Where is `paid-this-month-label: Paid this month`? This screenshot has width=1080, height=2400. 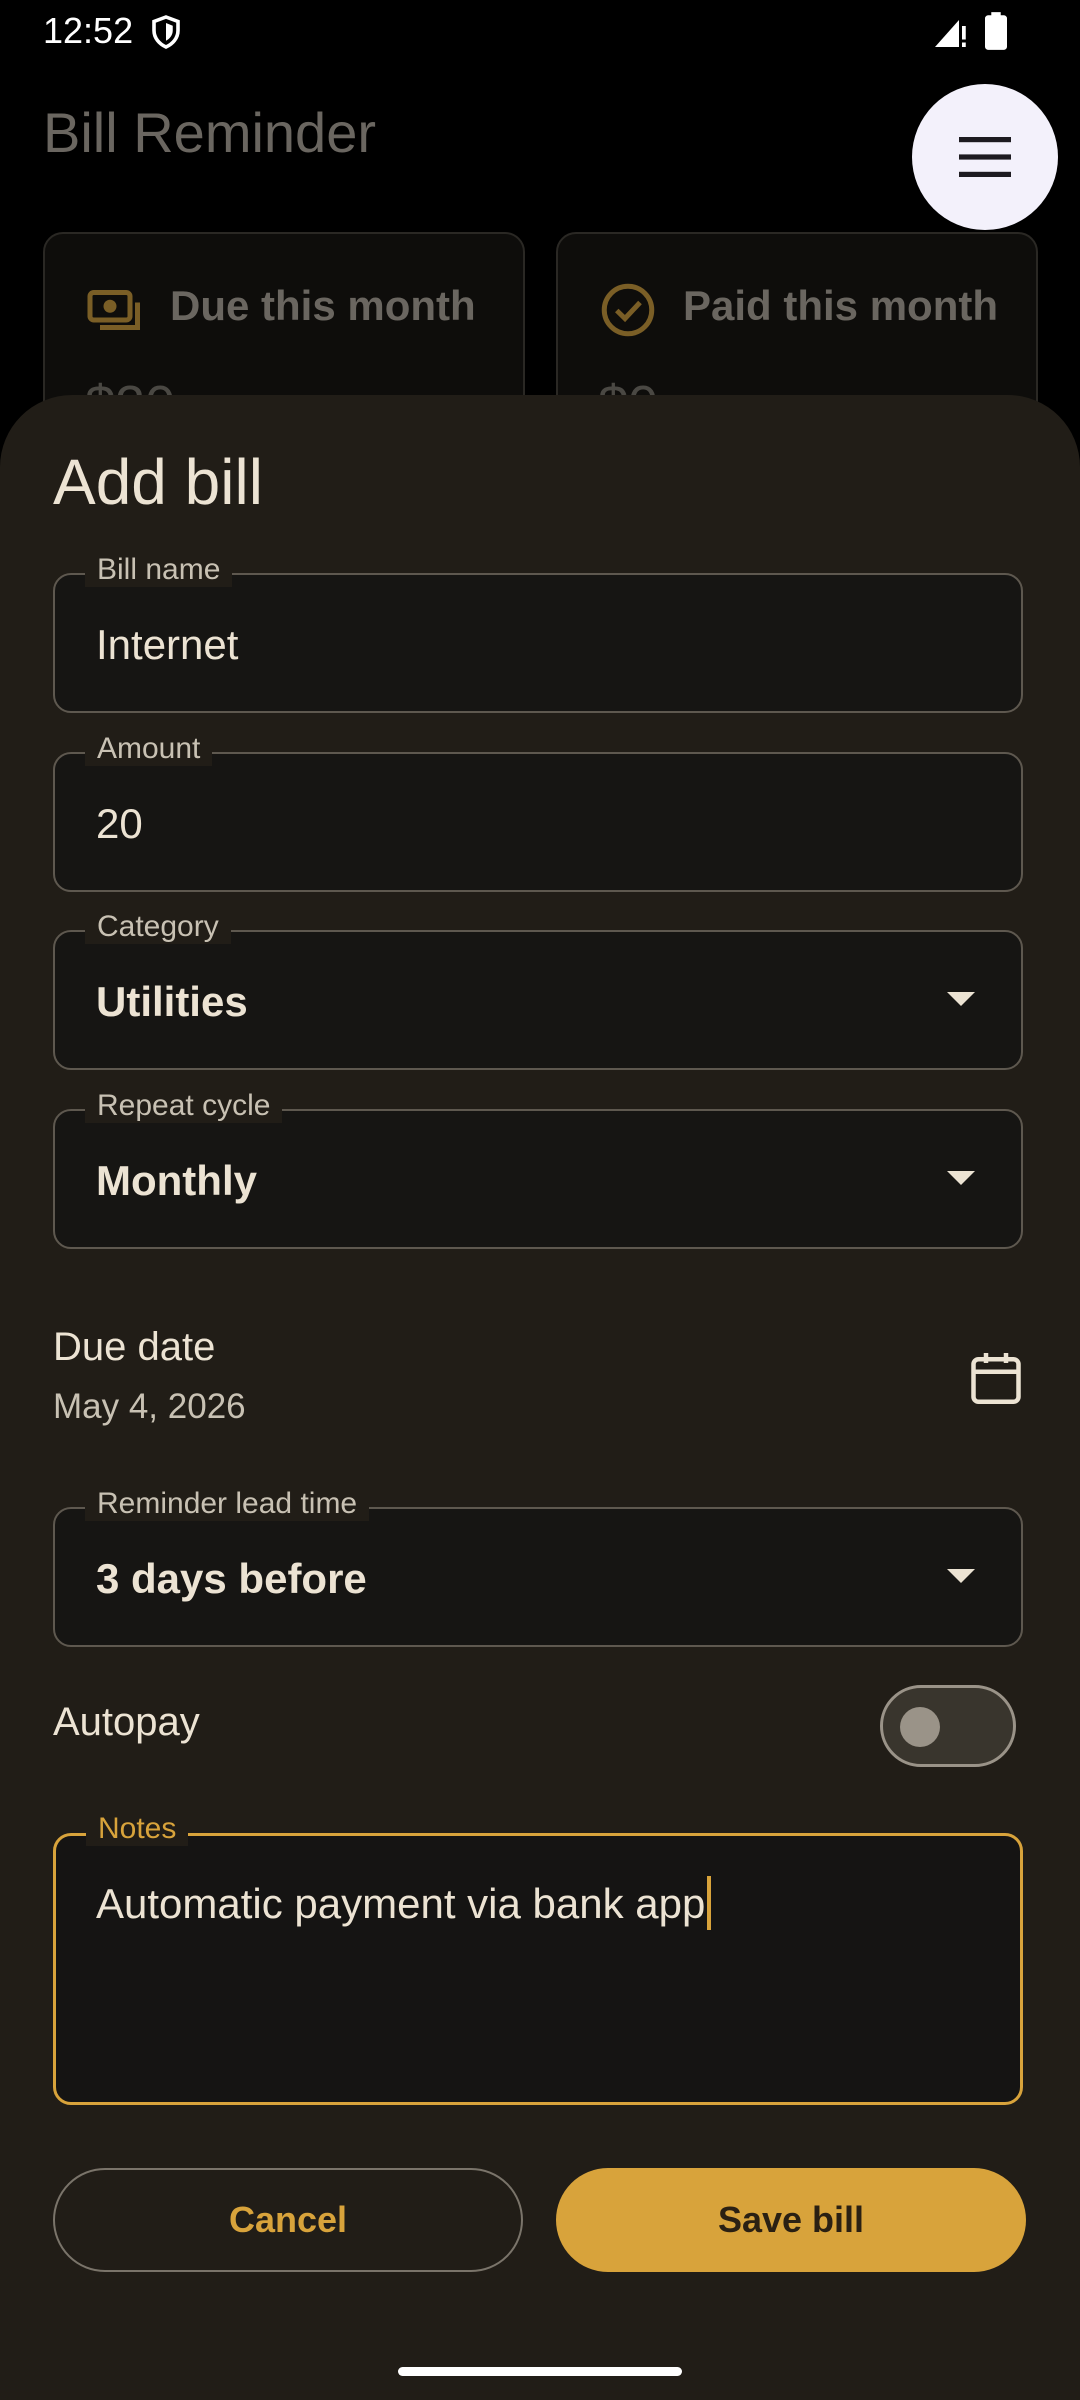
paid-this-month-label: Paid this month is located at coordinates (840, 305).